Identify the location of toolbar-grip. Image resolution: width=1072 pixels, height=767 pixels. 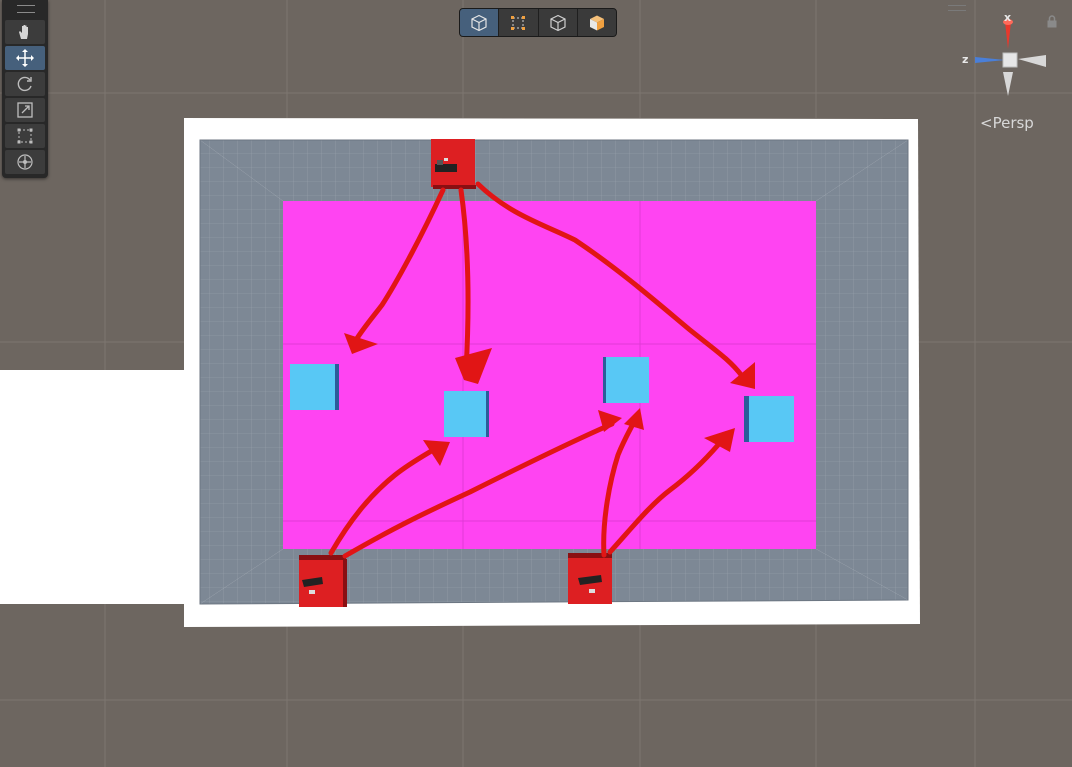
(26, 9).